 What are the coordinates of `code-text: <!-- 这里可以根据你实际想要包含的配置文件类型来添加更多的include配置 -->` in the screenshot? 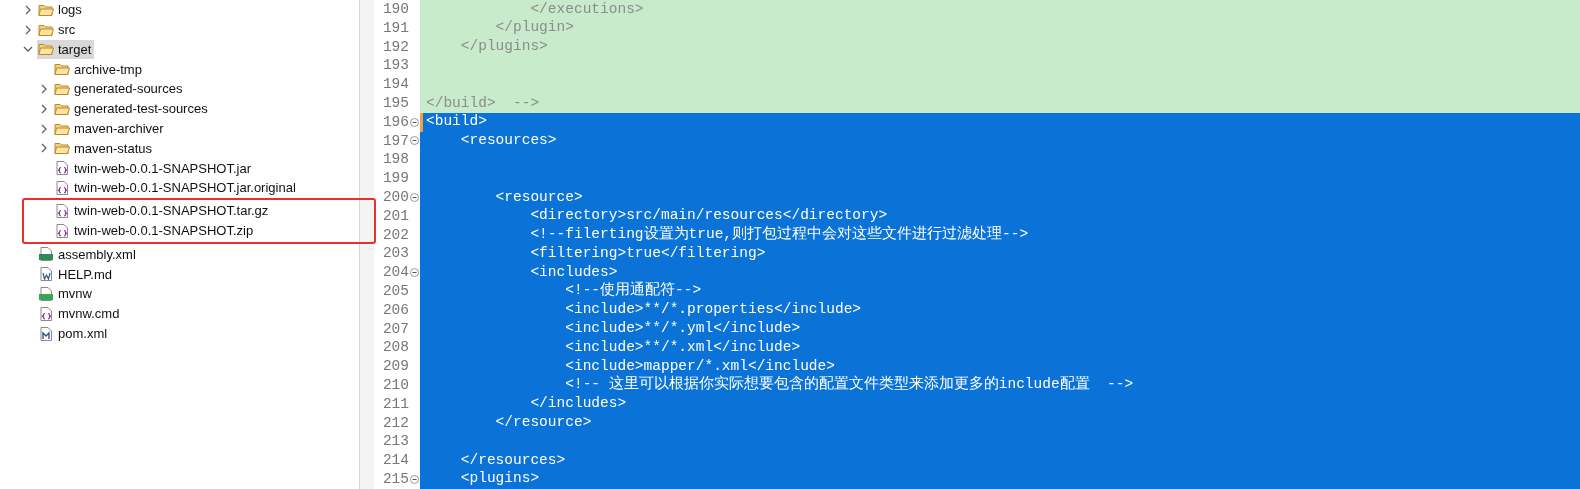 It's located at (849, 384).